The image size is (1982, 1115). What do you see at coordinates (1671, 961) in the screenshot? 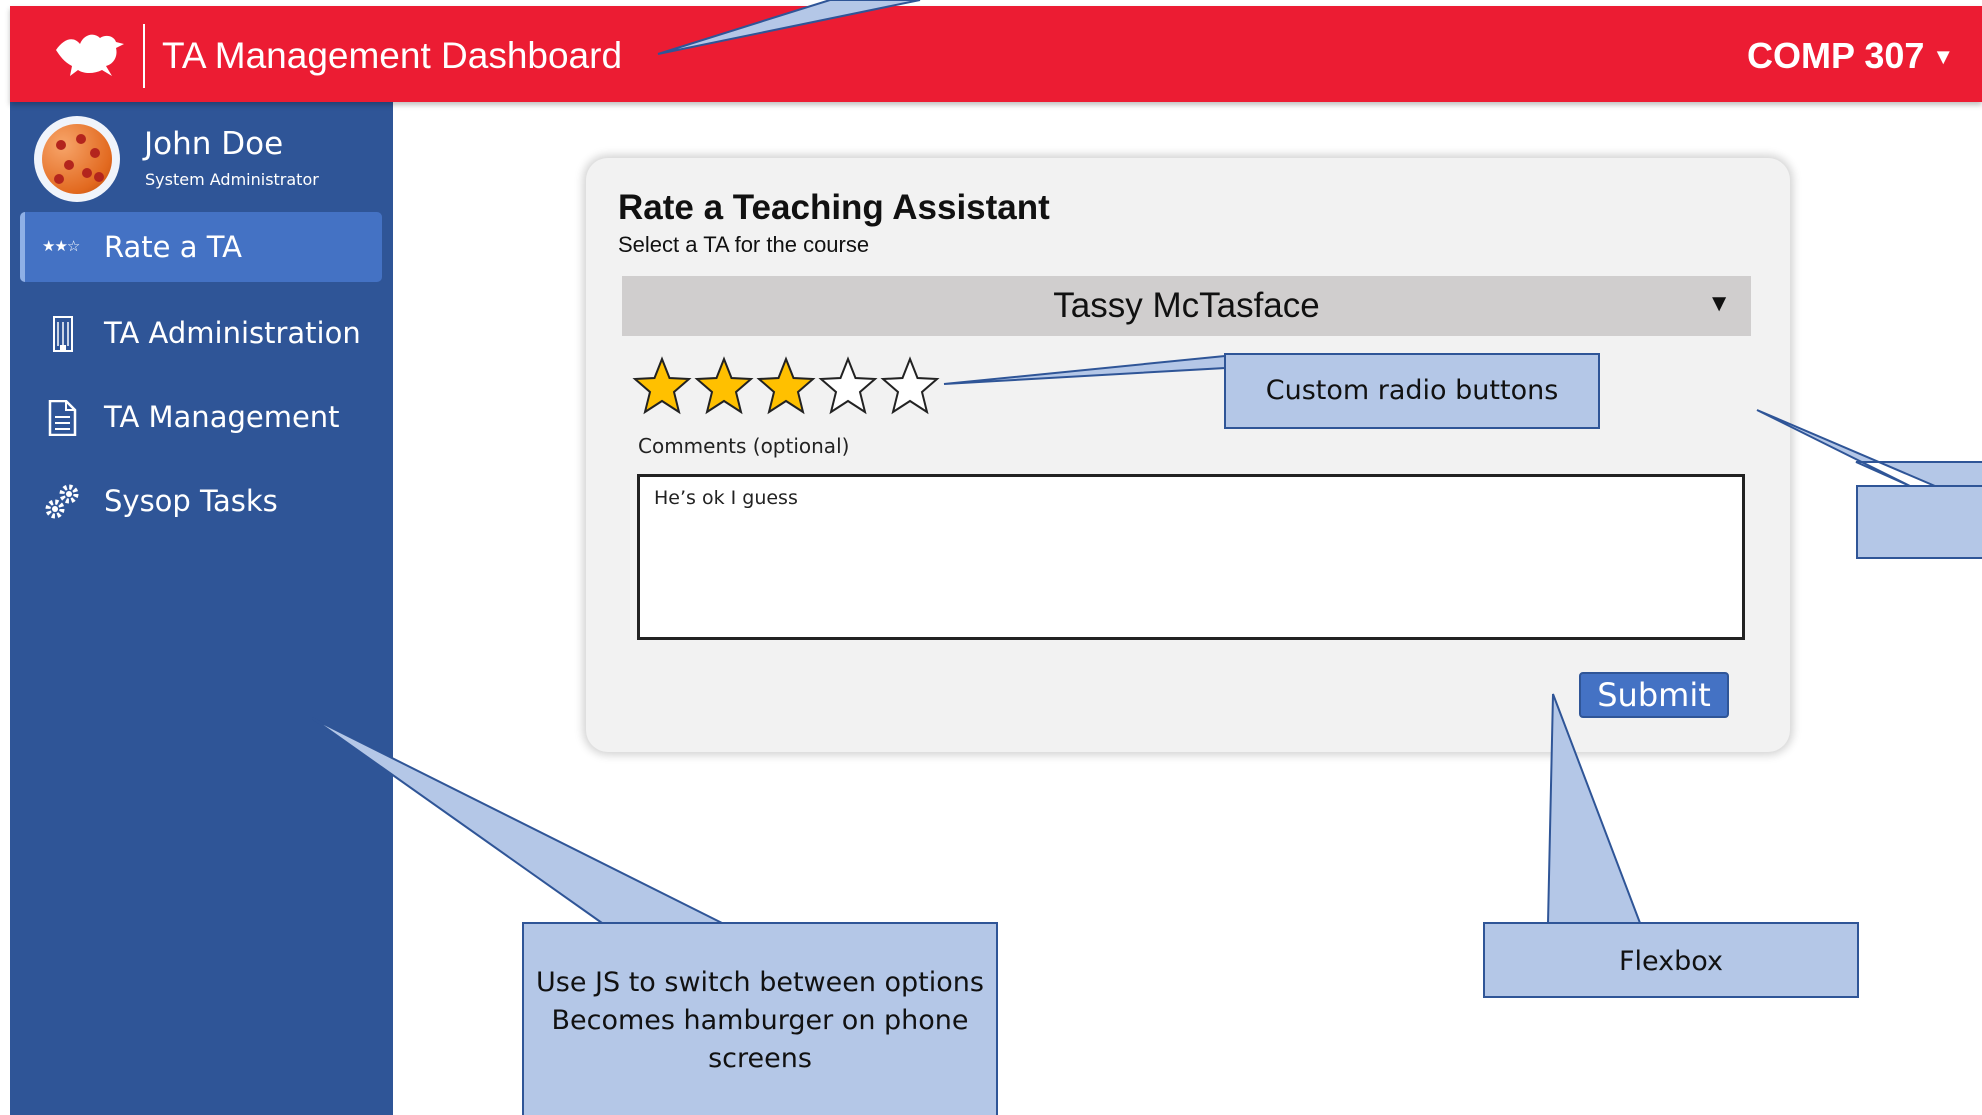
I see `callout-flexbox-text: Flexbox` at bounding box center [1671, 961].